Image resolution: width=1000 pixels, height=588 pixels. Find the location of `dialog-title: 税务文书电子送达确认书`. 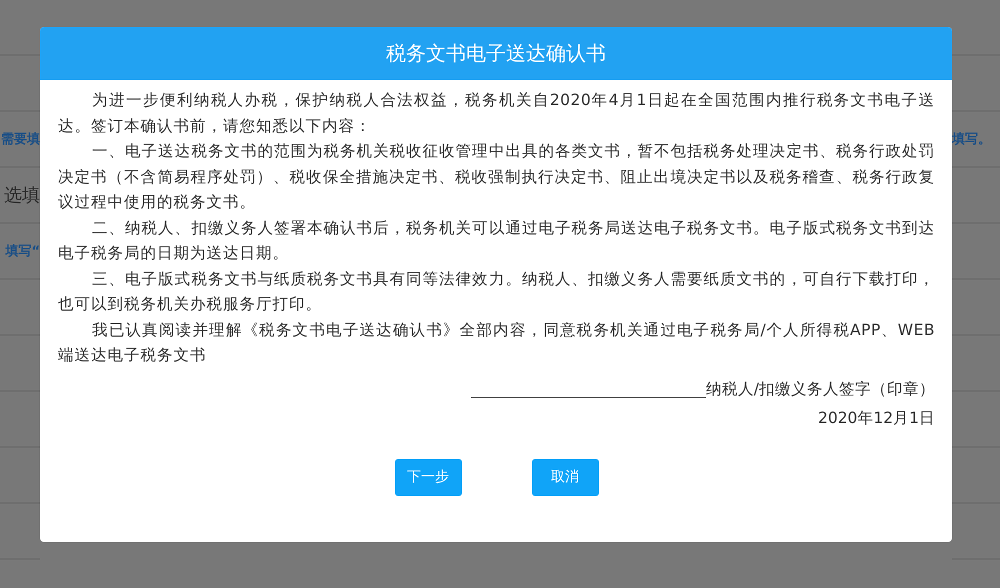

dialog-title: 税务文书电子送达确认书 is located at coordinates (496, 53).